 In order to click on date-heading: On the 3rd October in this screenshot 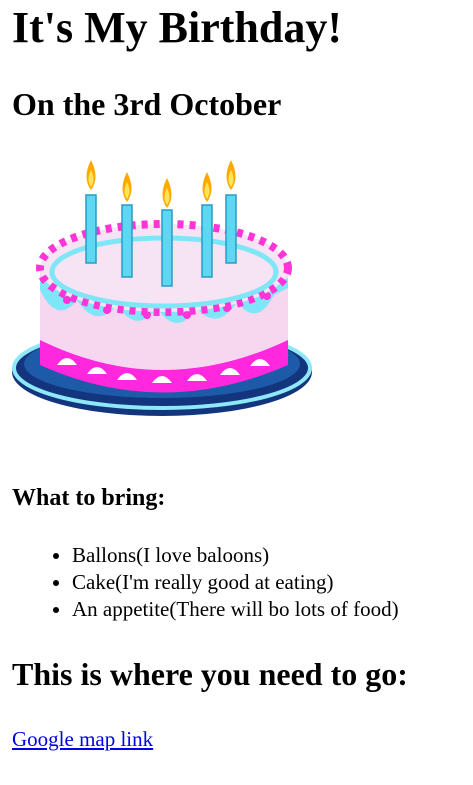, I will do `click(147, 104)`.